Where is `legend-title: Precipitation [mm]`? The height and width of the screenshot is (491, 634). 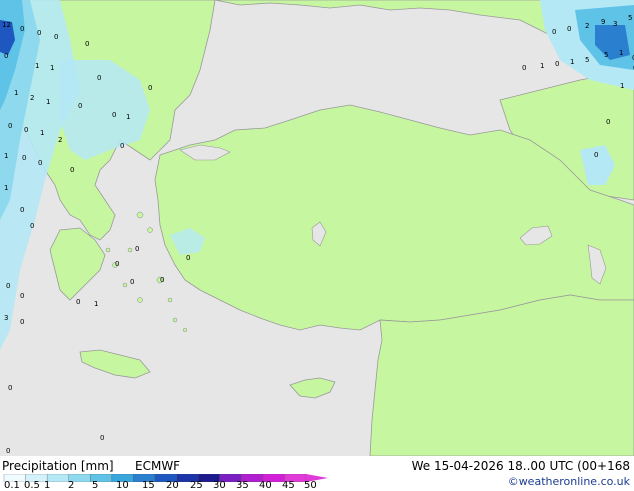
legend-title: Precipitation [mm] is located at coordinates (58, 466).